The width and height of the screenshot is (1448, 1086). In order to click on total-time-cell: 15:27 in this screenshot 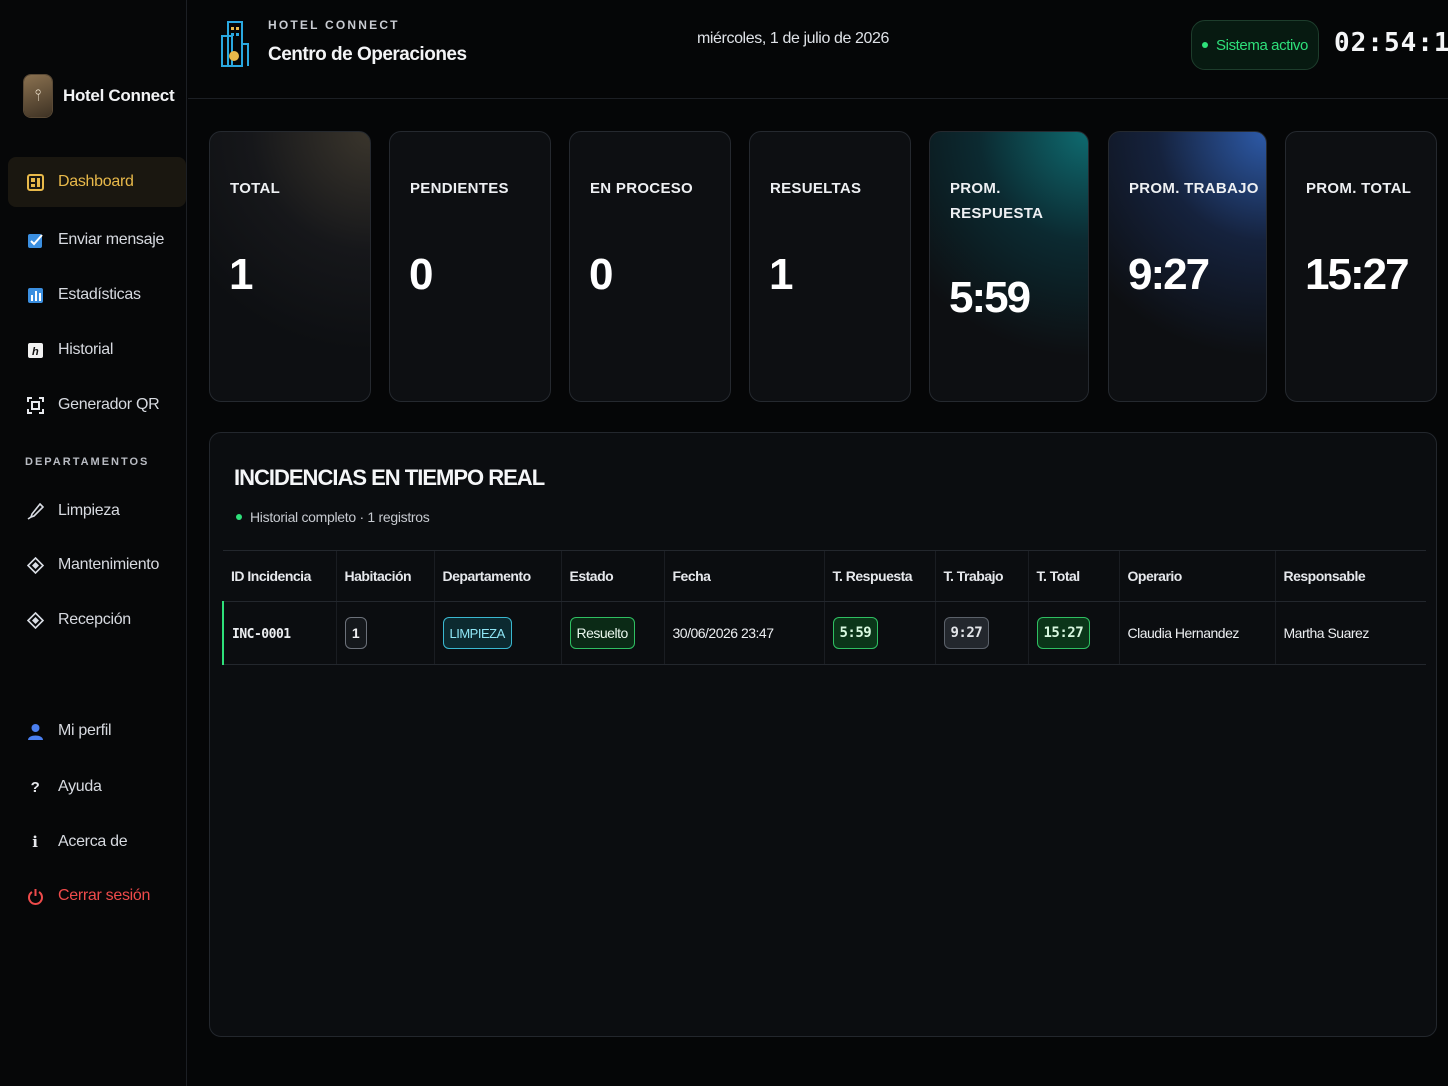, I will do `click(1073, 633)`.